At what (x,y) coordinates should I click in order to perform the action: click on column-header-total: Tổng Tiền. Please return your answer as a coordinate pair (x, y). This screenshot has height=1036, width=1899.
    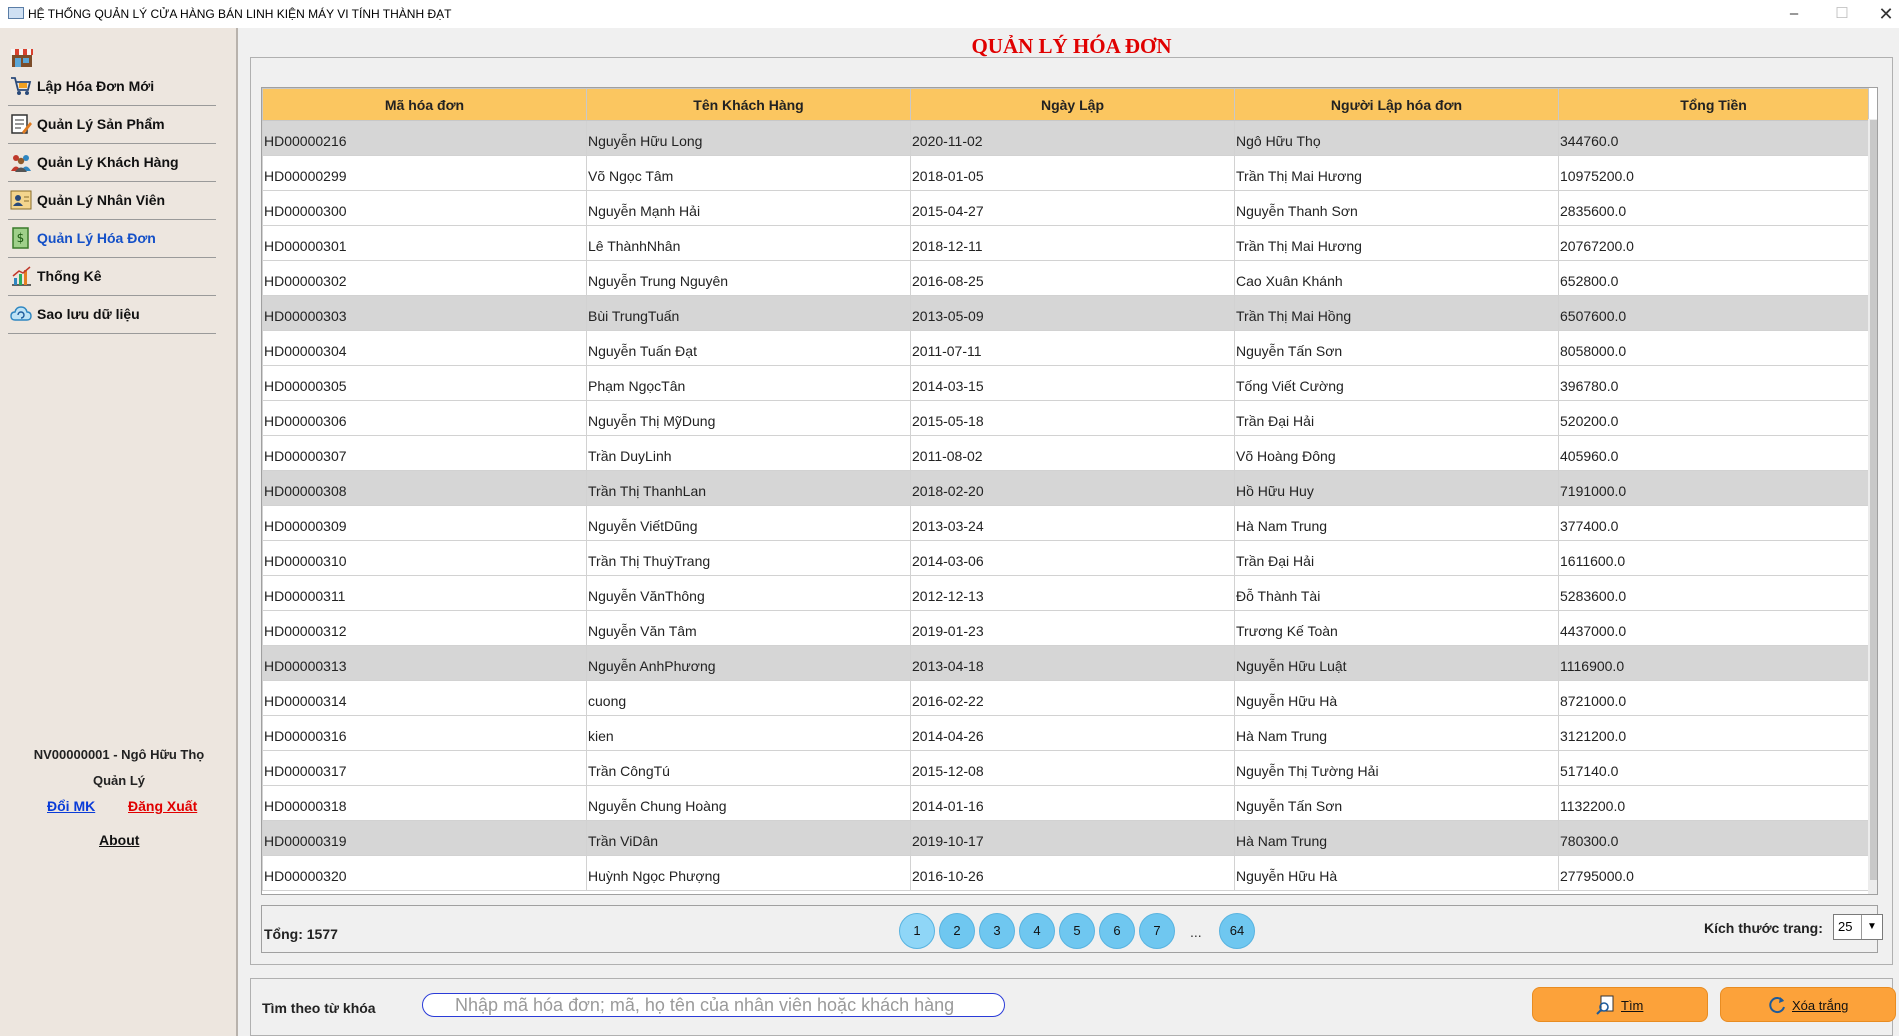
    Looking at the image, I should click on (1713, 104).